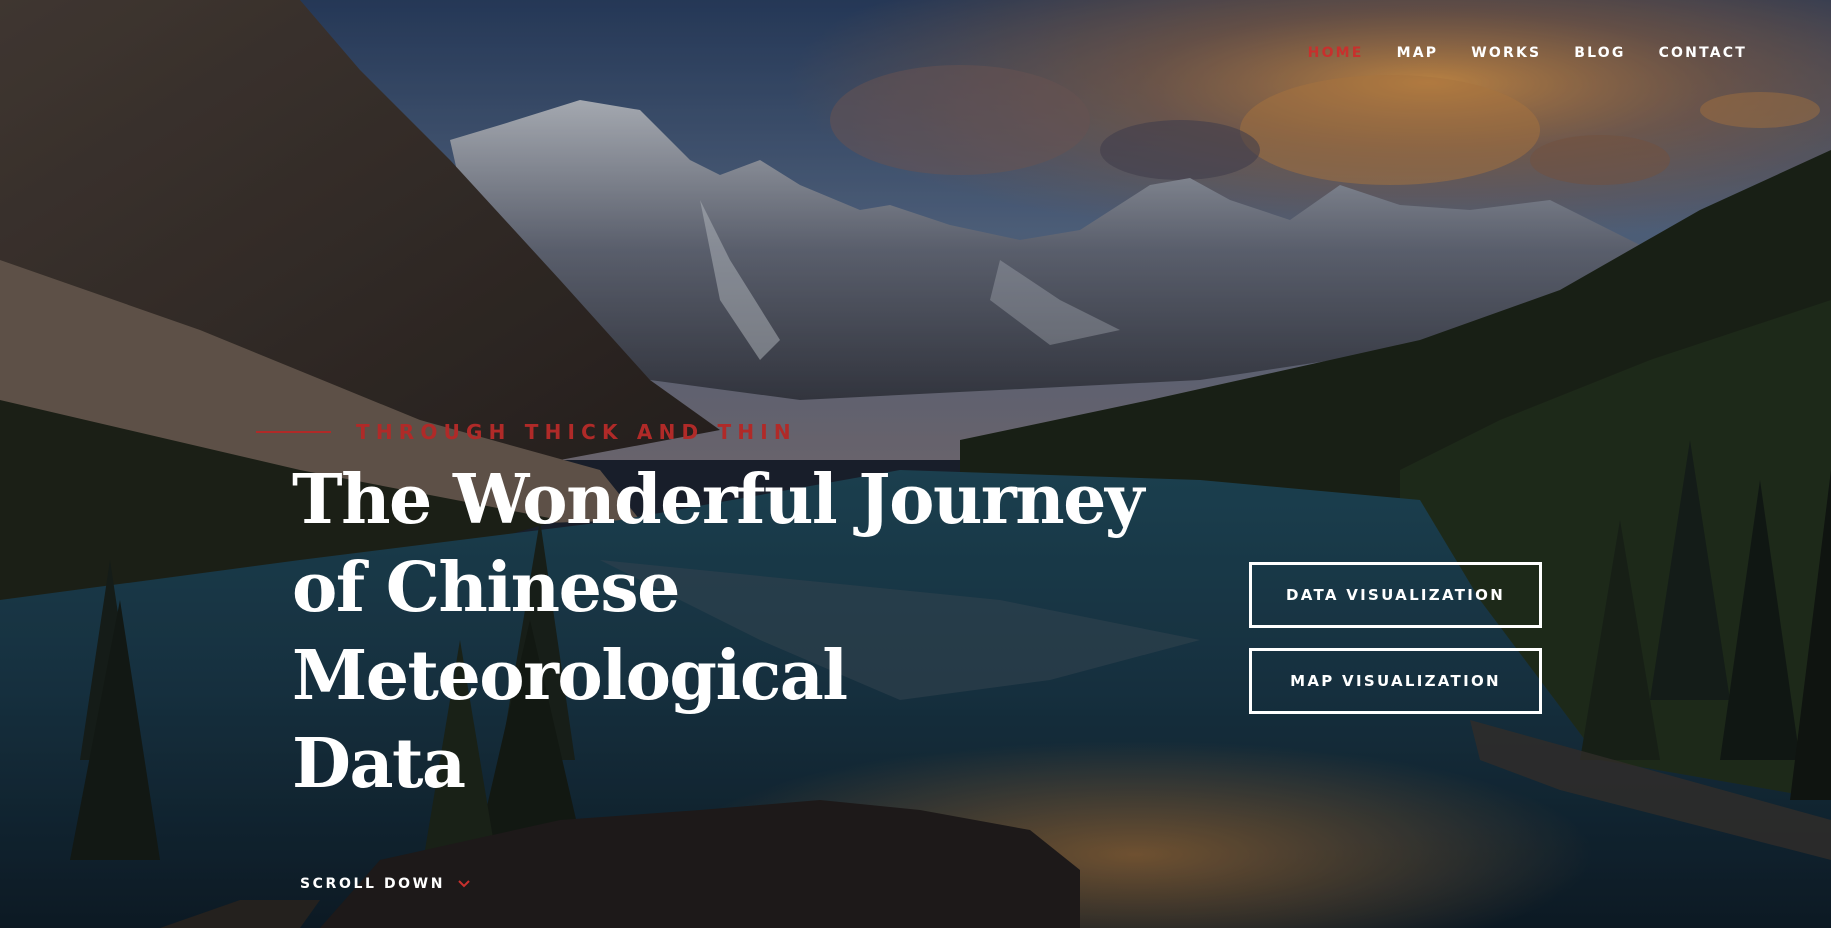  I want to click on nav-link-map: MAP, so click(1418, 53).